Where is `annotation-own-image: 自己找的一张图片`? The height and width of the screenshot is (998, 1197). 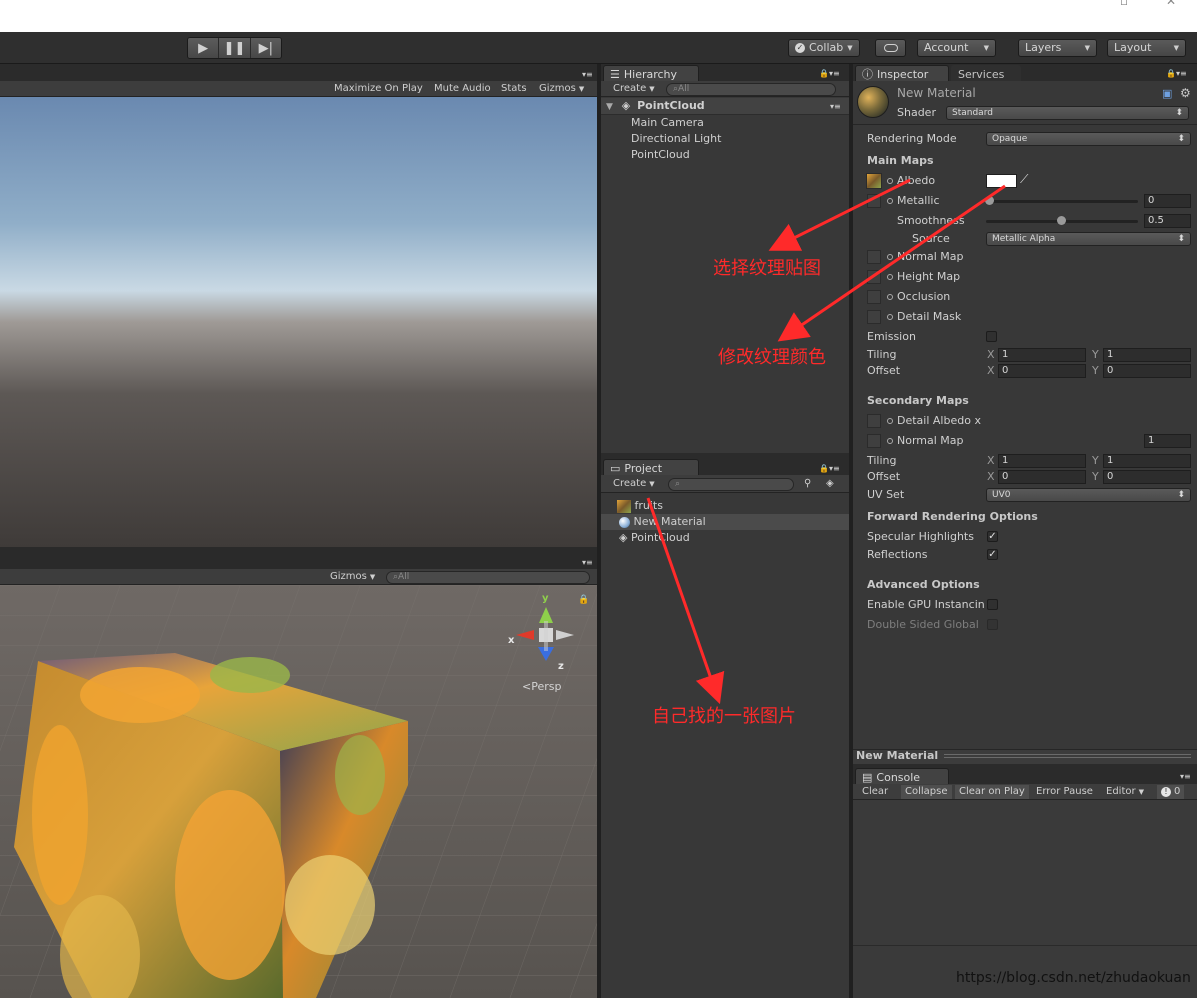
annotation-own-image: 自己找的一张图片 is located at coordinates (724, 716).